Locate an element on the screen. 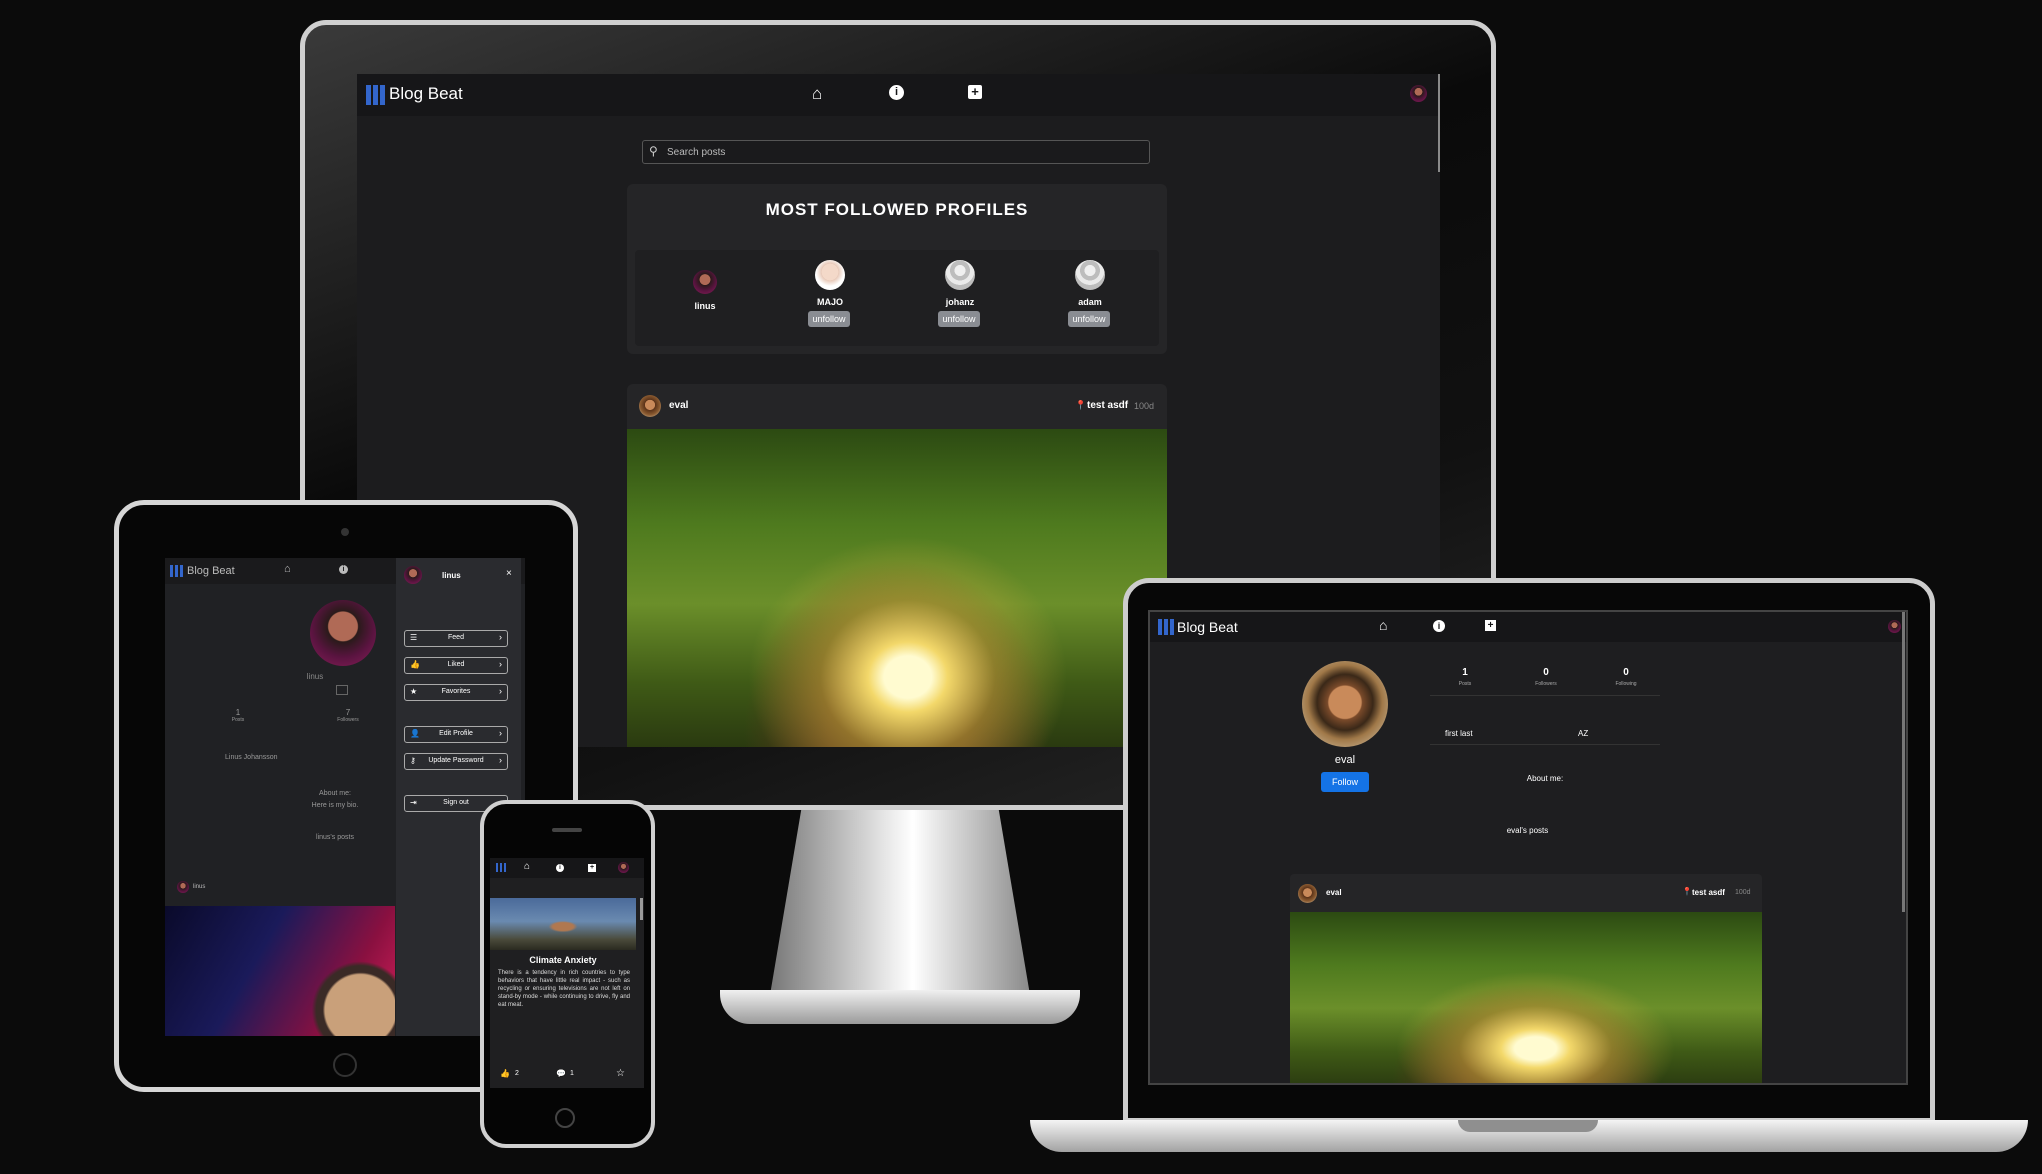 The image size is (2042, 1174). thumbs-up-icon: 👍 is located at coordinates (505, 1073).